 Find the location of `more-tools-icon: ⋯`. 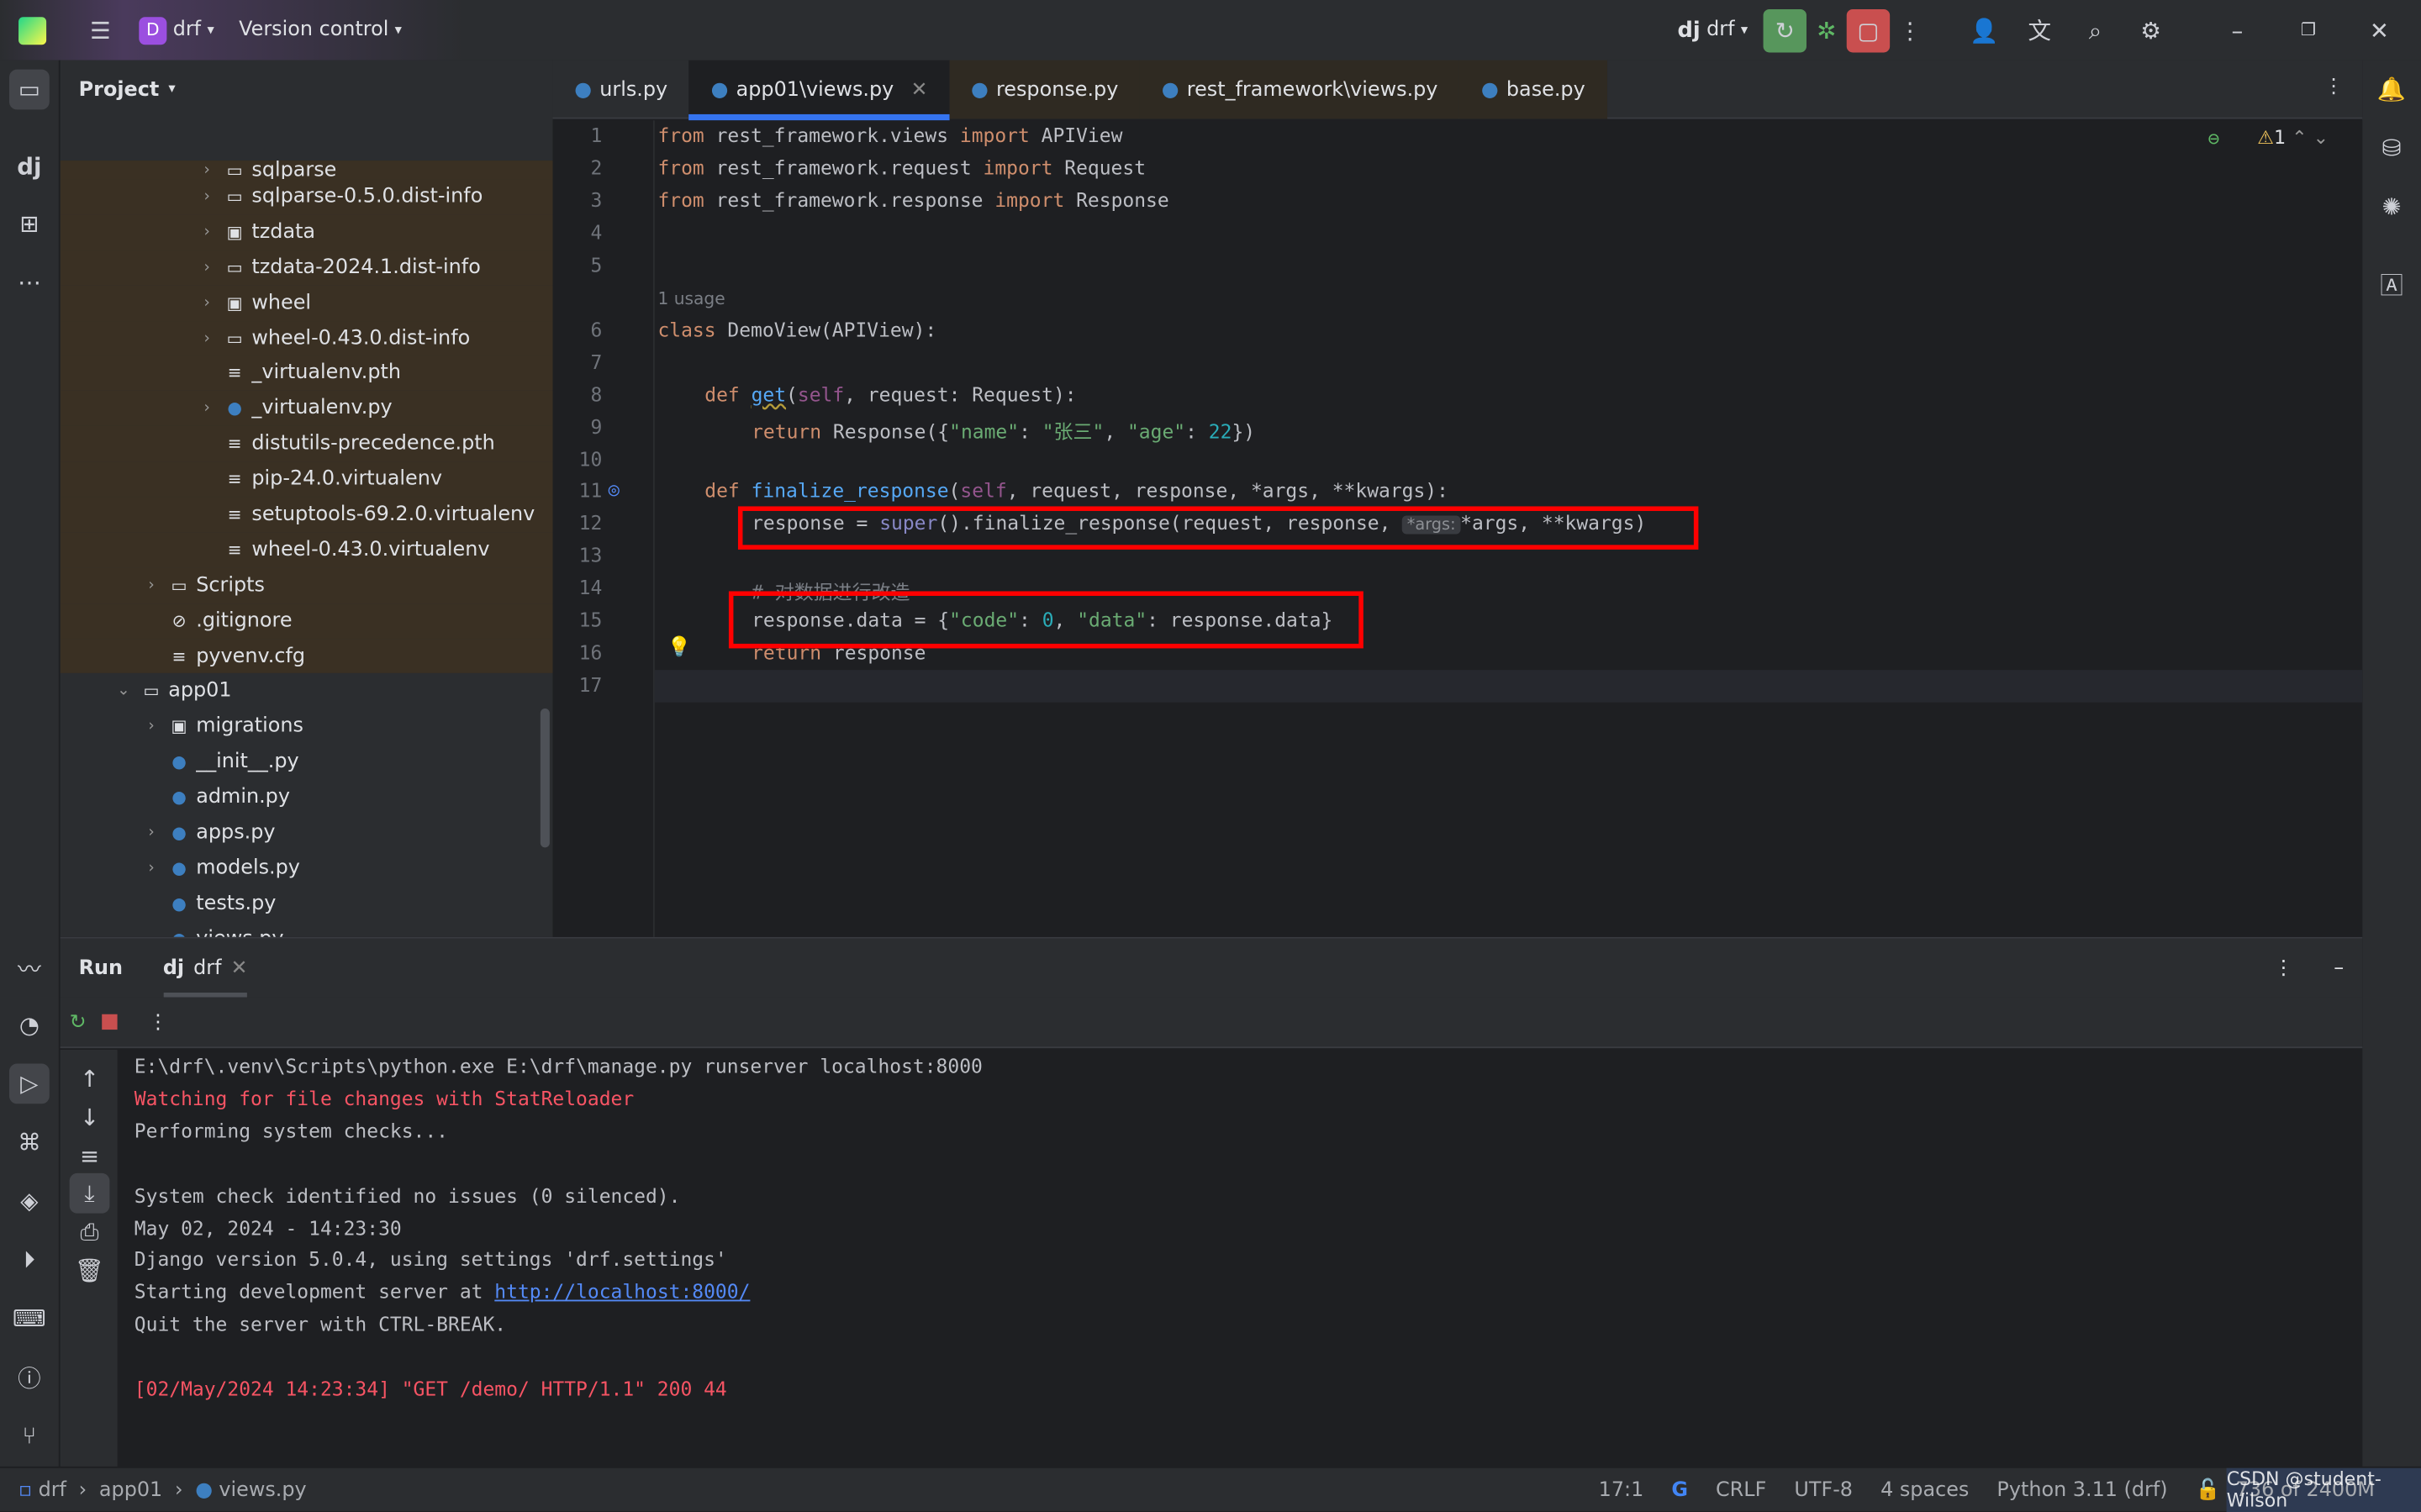

more-tools-icon: ⋯ is located at coordinates (29, 283).